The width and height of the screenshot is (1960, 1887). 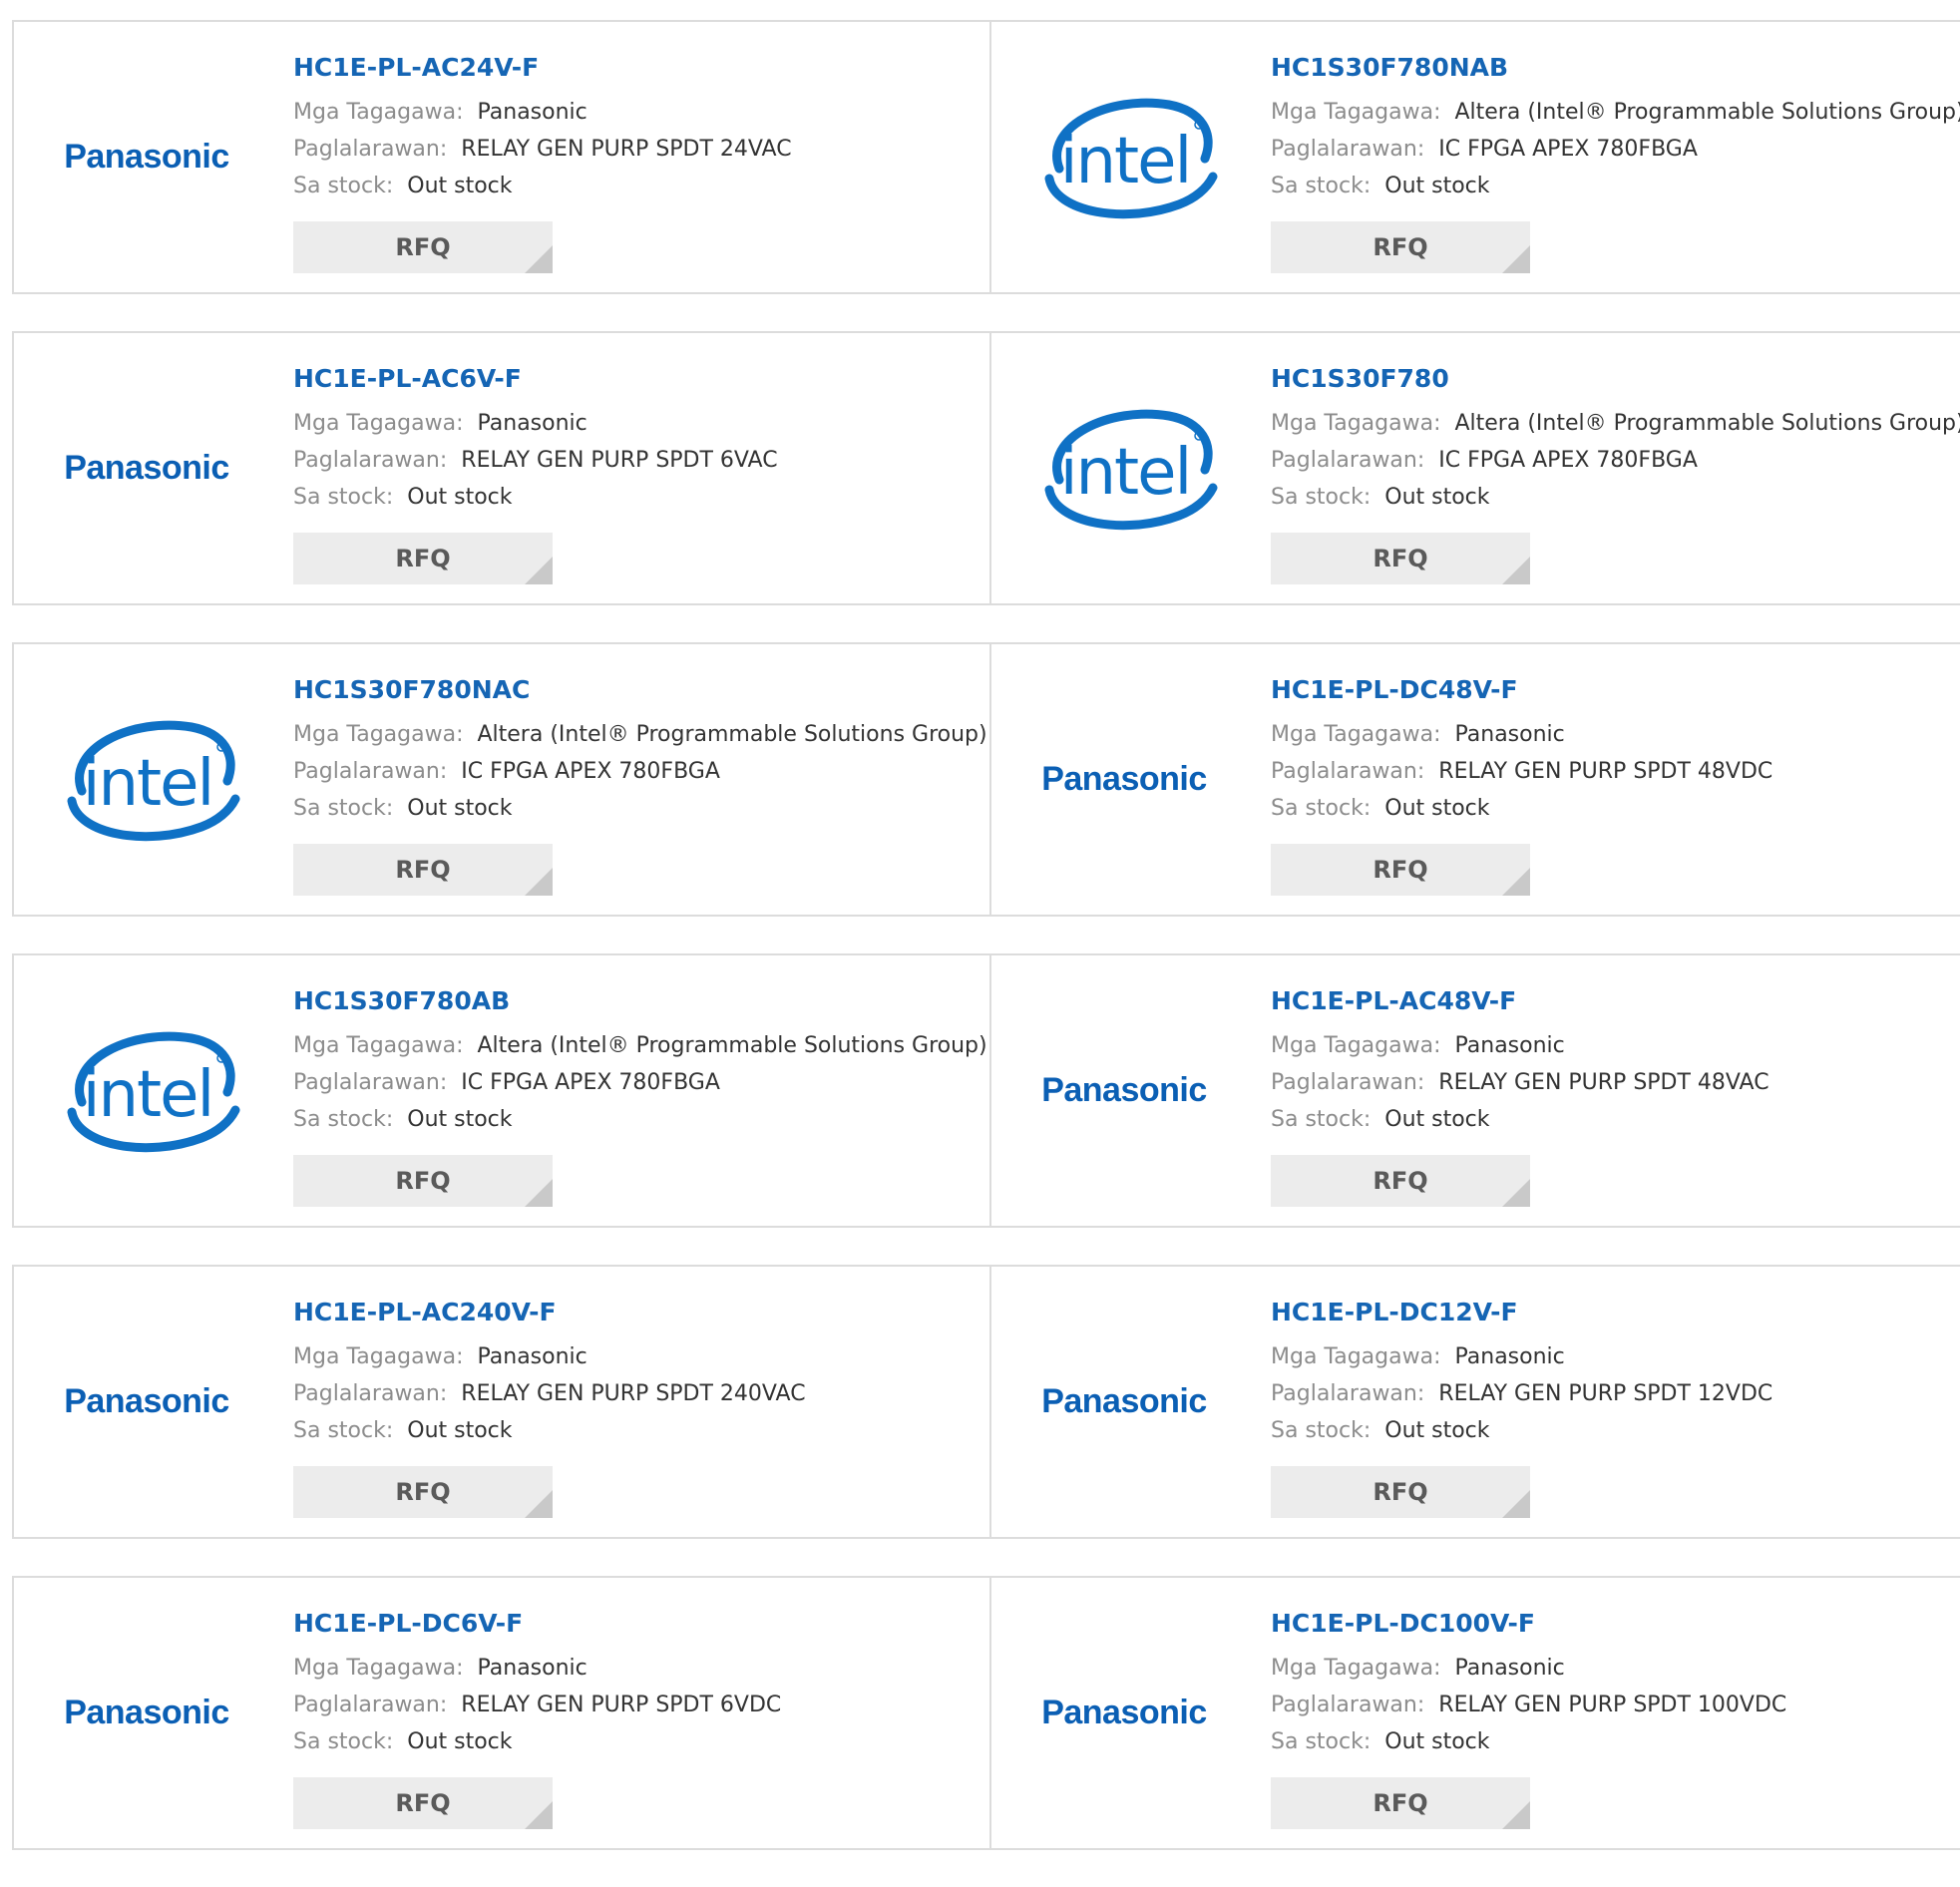 What do you see at coordinates (641, 1001) in the screenshot?
I see `part-number-link: HC1S30F780AB` at bounding box center [641, 1001].